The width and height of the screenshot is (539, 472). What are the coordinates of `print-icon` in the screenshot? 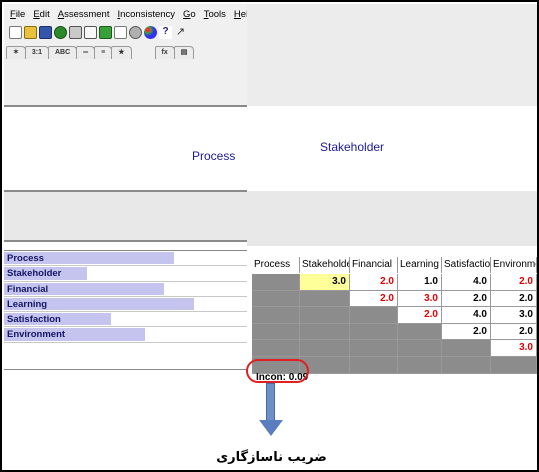 It's located at (75, 32).